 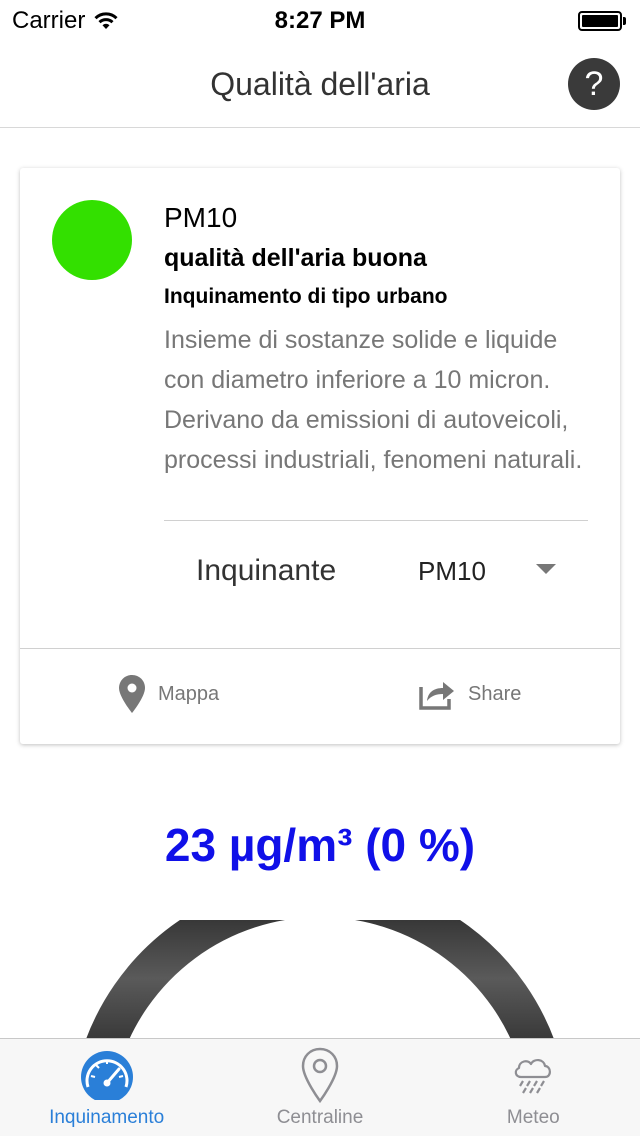 I want to click on air-quality-label: qualità dell'aria buona, so click(x=295, y=258).